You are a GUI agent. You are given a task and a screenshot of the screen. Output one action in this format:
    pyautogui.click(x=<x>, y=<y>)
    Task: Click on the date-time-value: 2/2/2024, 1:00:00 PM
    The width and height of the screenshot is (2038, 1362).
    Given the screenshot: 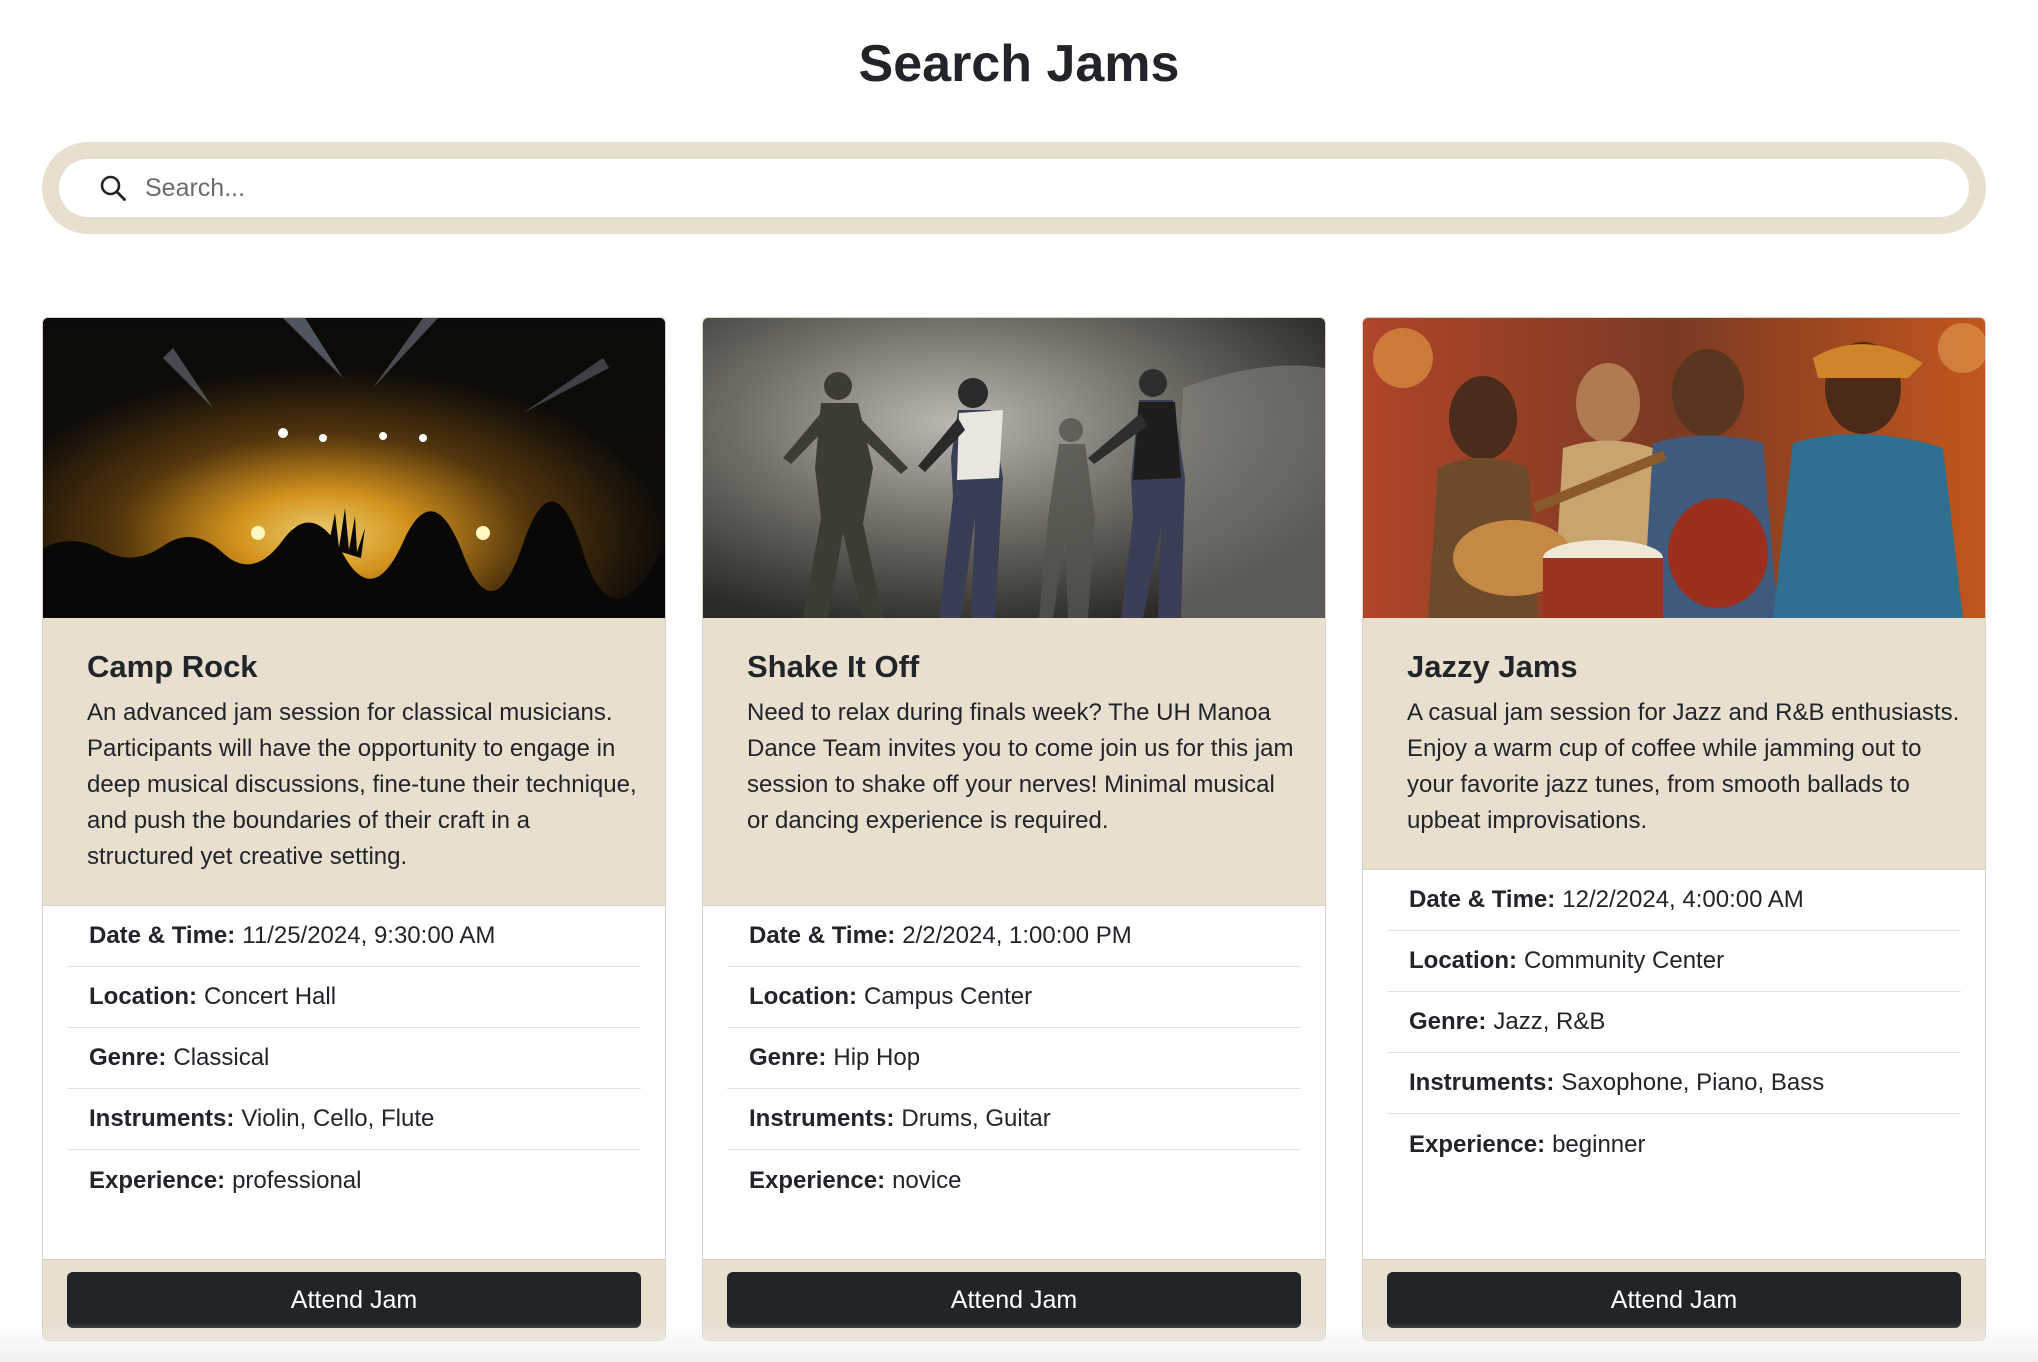 What is the action you would take?
    pyautogui.click(x=1017, y=935)
    